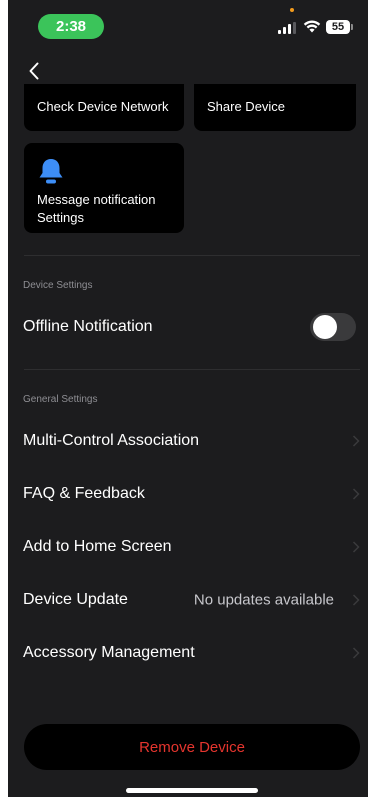  I want to click on multi-control-association-row: Multi-Control Association, so click(188, 440).